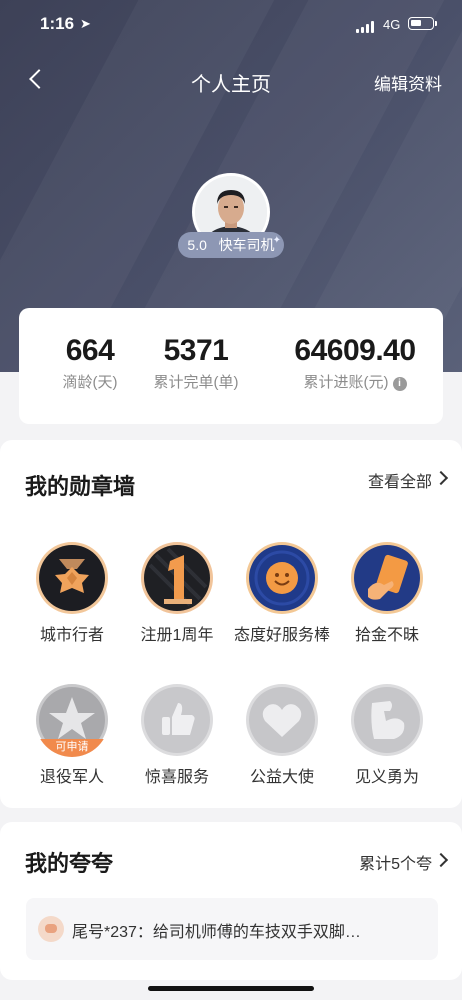  I want to click on section-title: 我的夸夸, so click(69, 863).